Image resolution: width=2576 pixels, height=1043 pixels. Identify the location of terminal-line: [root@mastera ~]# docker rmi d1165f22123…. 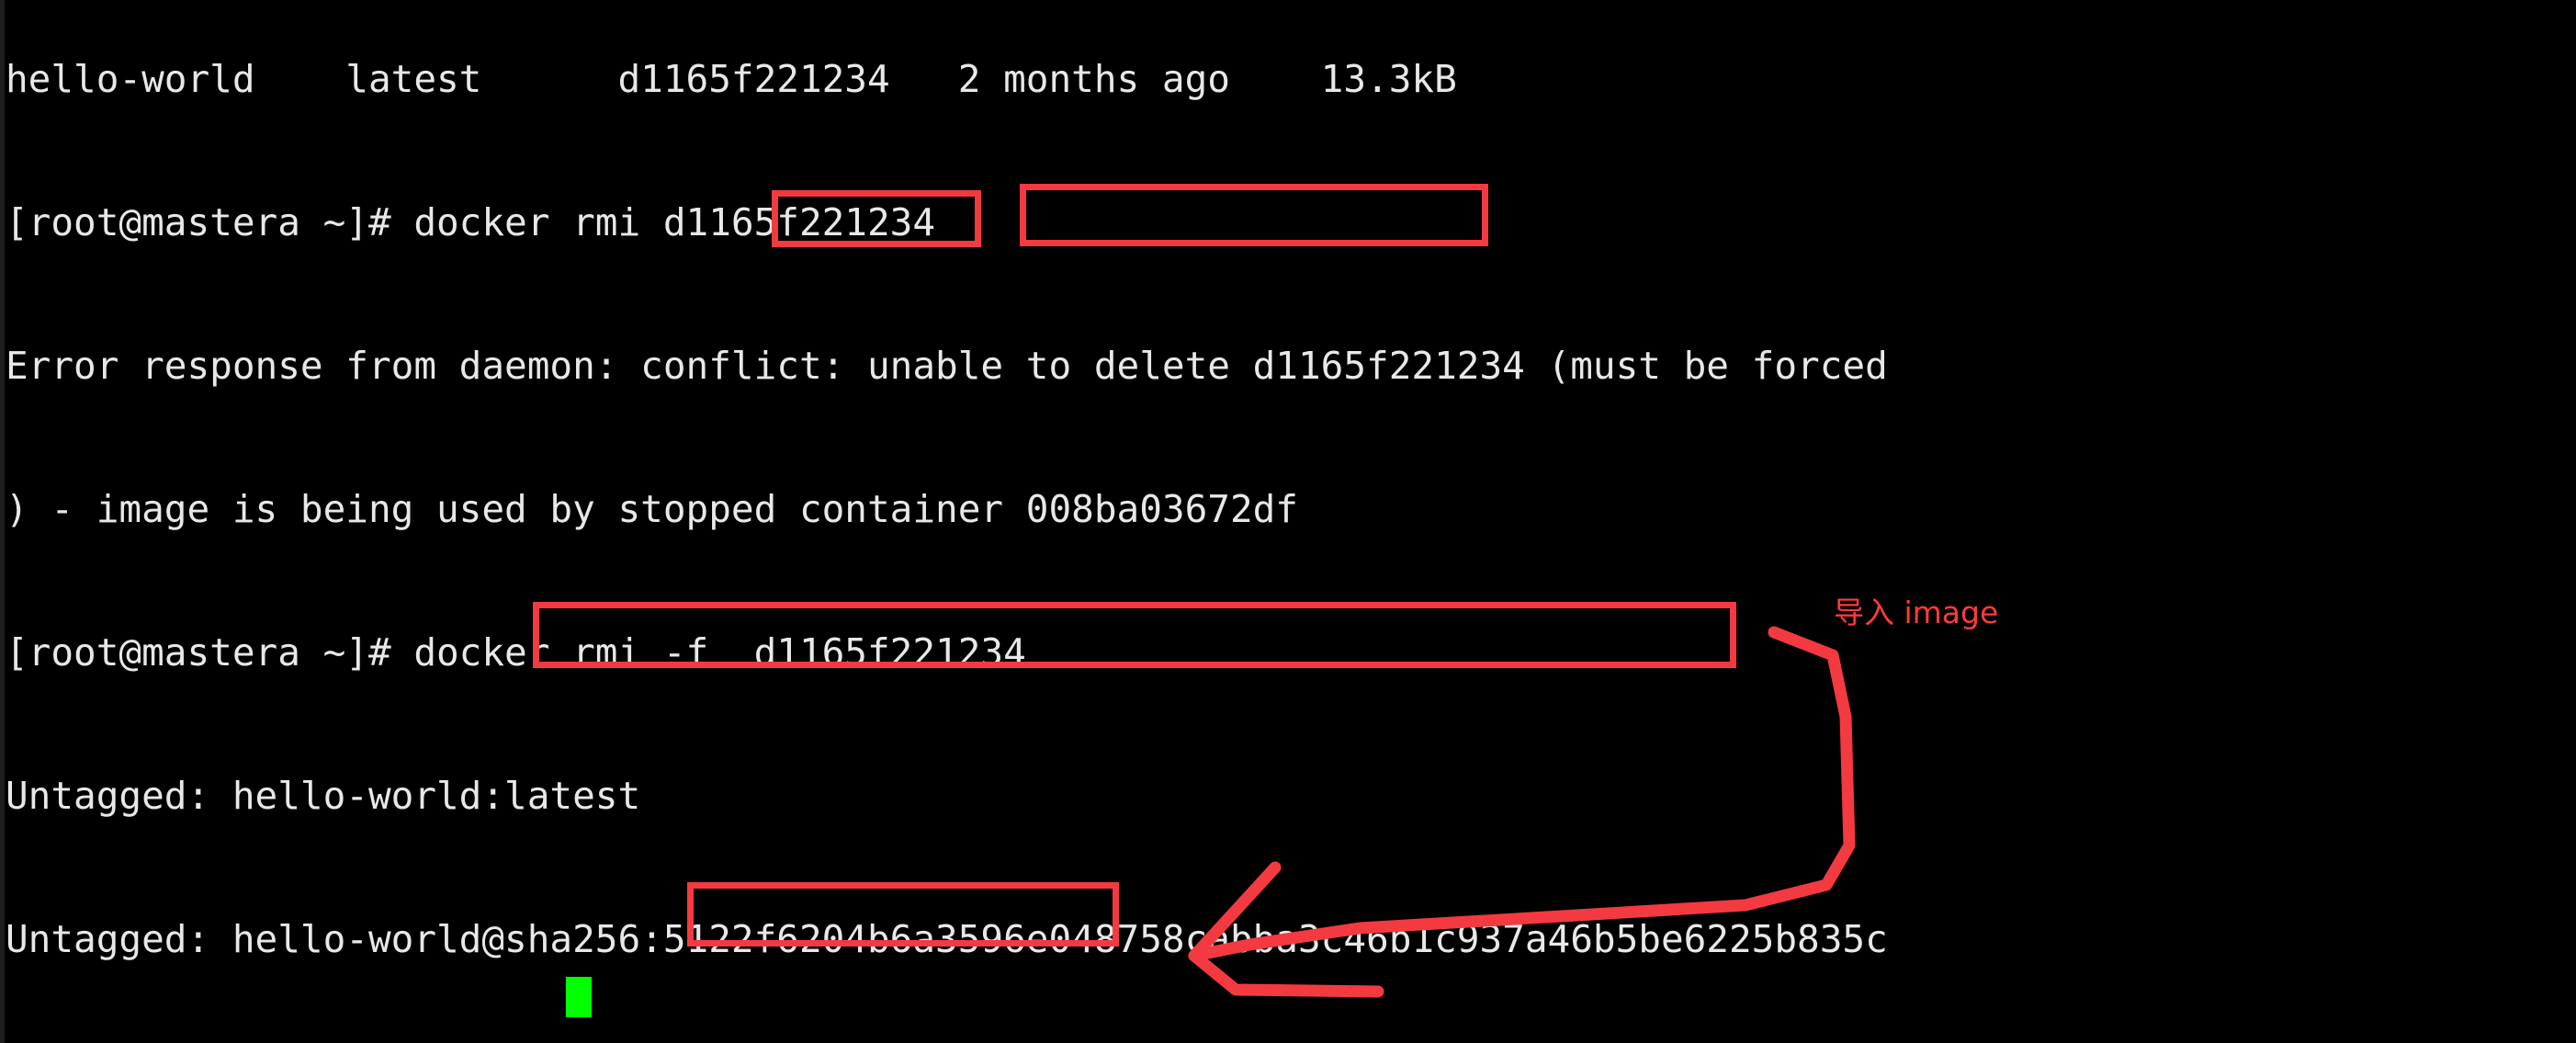
(471, 222).